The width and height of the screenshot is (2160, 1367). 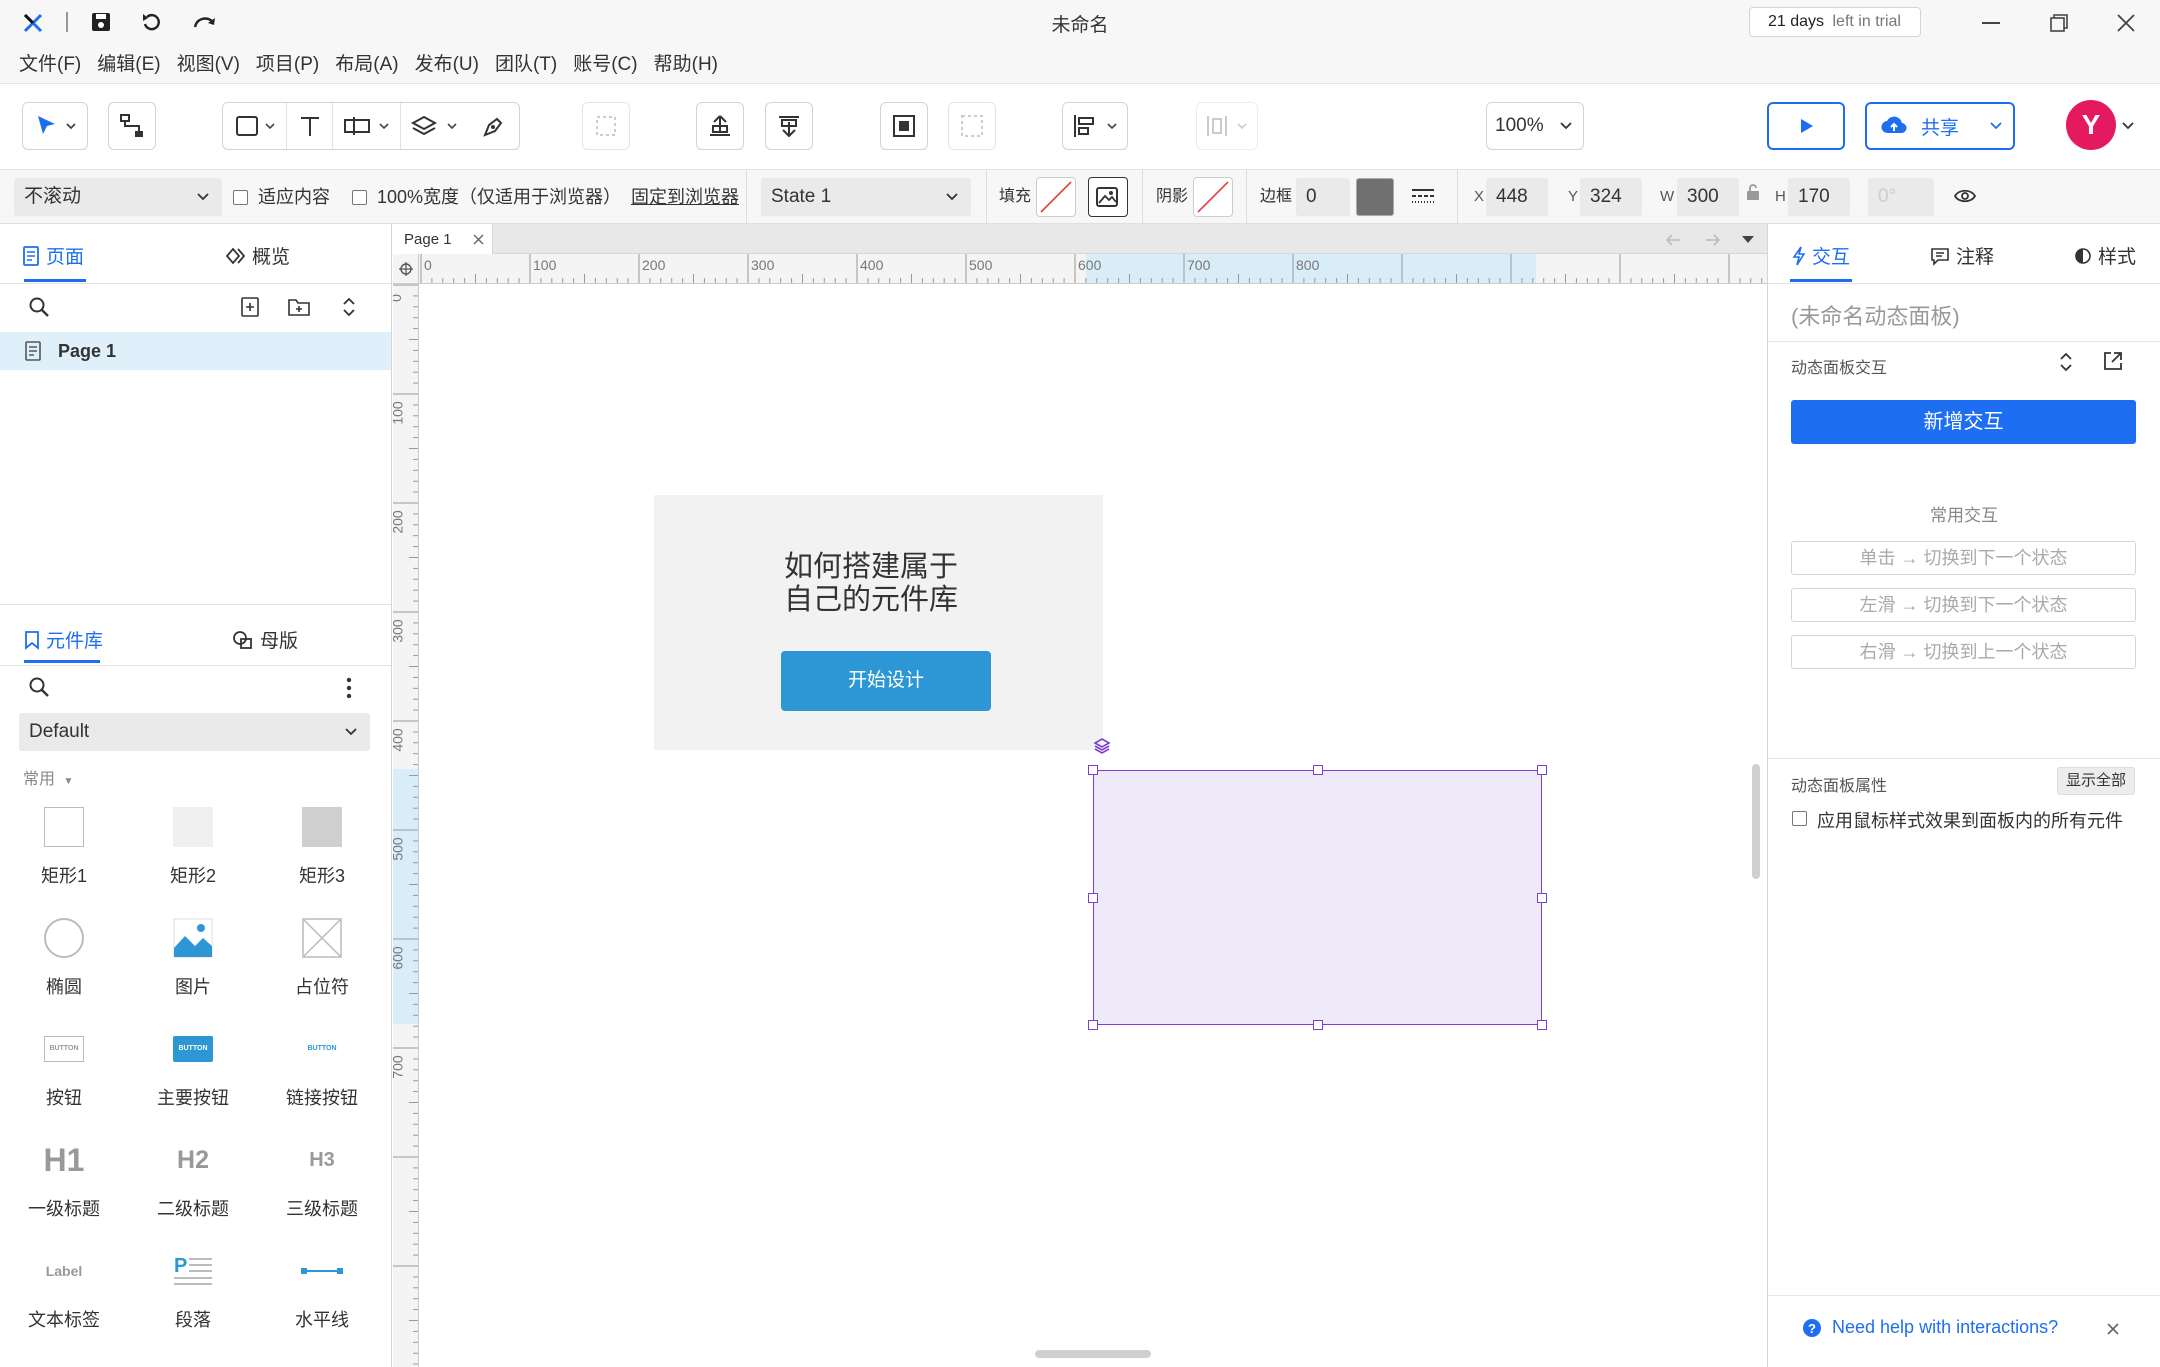 I want to click on layers-tool, so click(x=435, y=126).